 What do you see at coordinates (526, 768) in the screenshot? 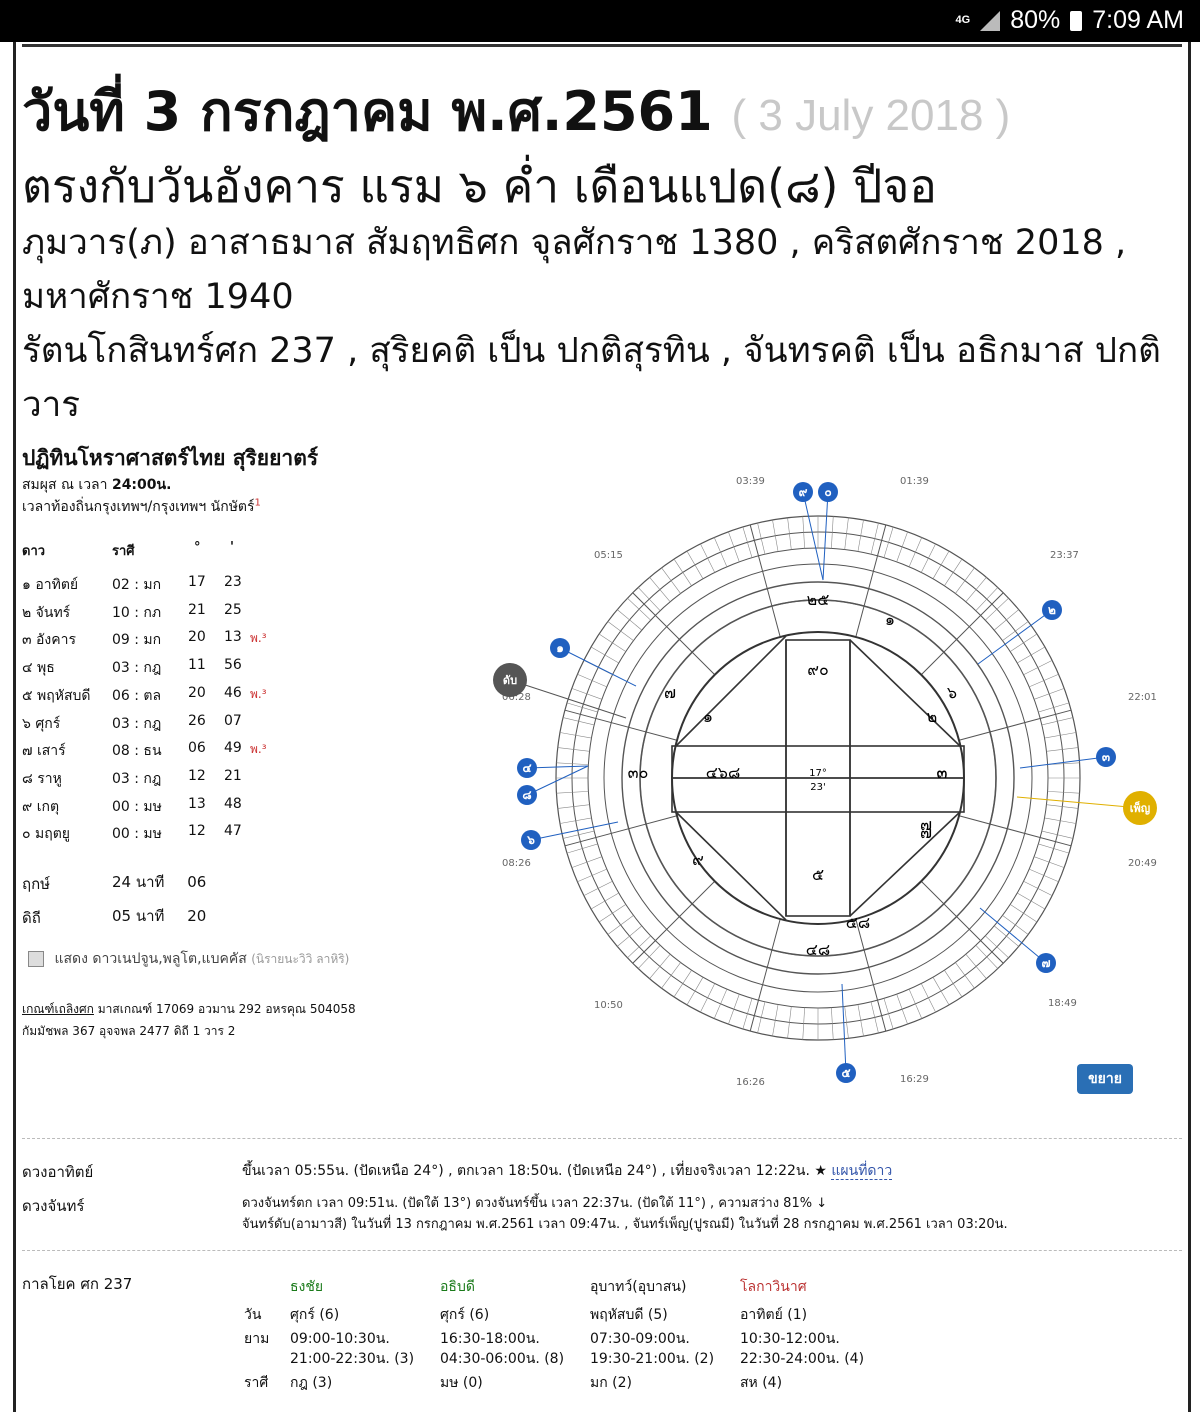
I see `planet-marker-label: ๔` at bounding box center [526, 768].